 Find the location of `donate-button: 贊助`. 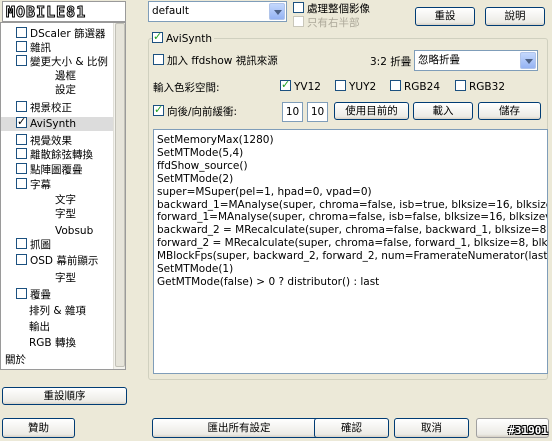

donate-button: 贊助 is located at coordinates (38, 428).